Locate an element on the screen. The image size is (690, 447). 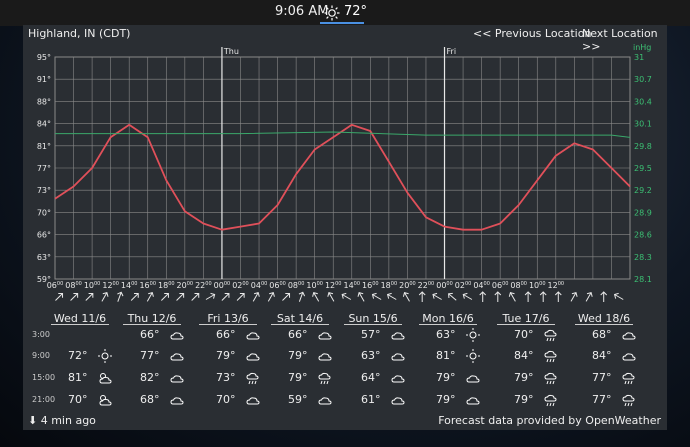
pressure-unit-label: inHg is located at coordinates (642, 47).